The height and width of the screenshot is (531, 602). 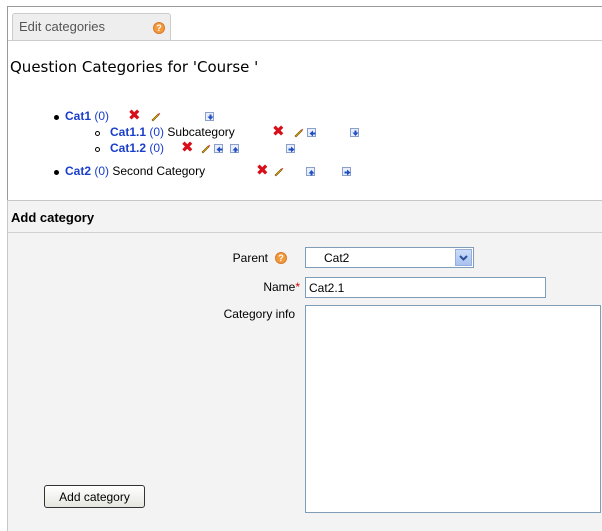 I want to click on category-link-cat2: Cat2, so click(x=78, y=171).